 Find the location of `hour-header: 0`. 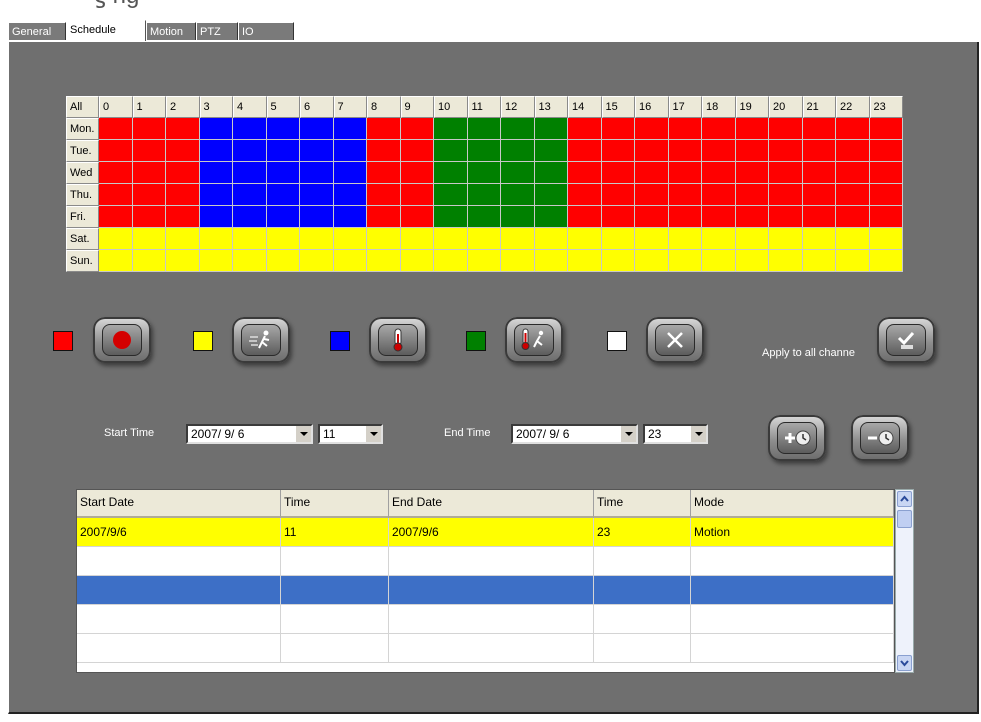

hour-header: 0 is located at coordinates (116, 107).